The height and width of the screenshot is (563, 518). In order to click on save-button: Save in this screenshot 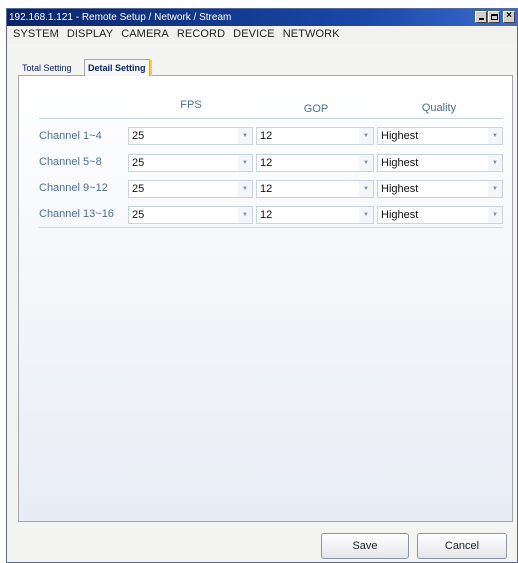, I will do `click(365, 546)`.